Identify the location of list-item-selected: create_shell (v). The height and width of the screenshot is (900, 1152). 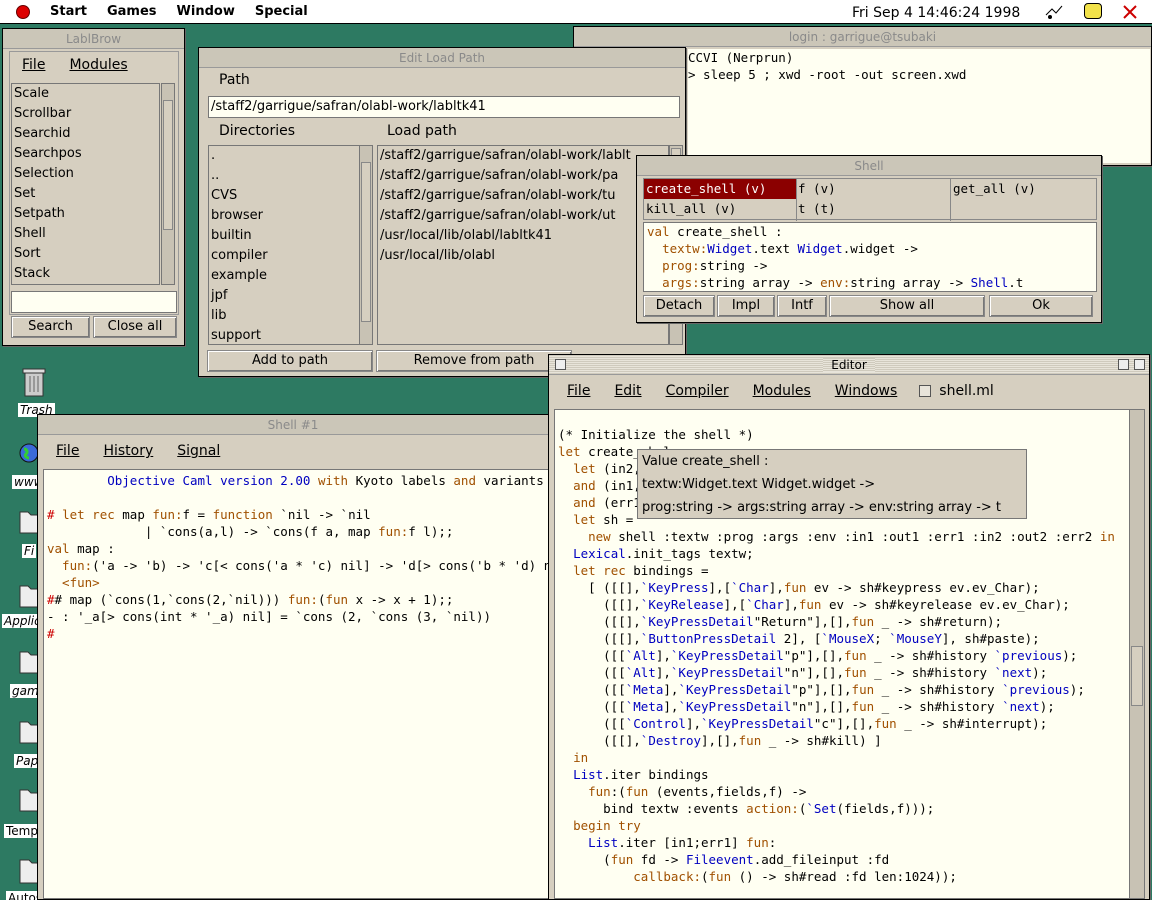
(720, 189).